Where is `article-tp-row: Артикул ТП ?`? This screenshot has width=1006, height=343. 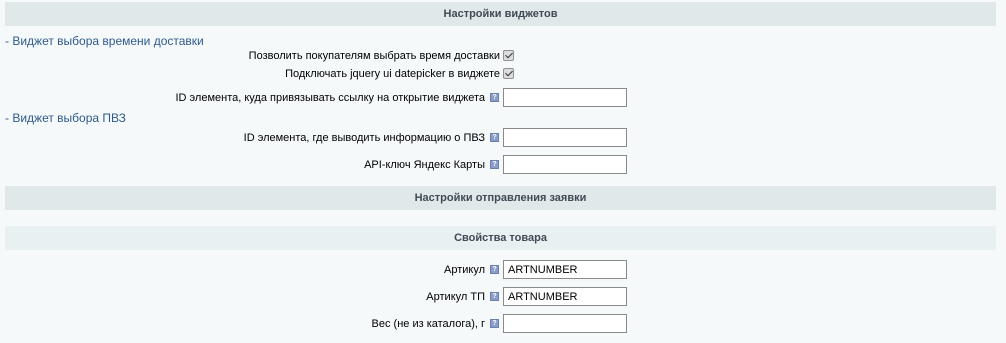
article-tp-row: Артикул ТП ? is located at coordinates (503, 297).